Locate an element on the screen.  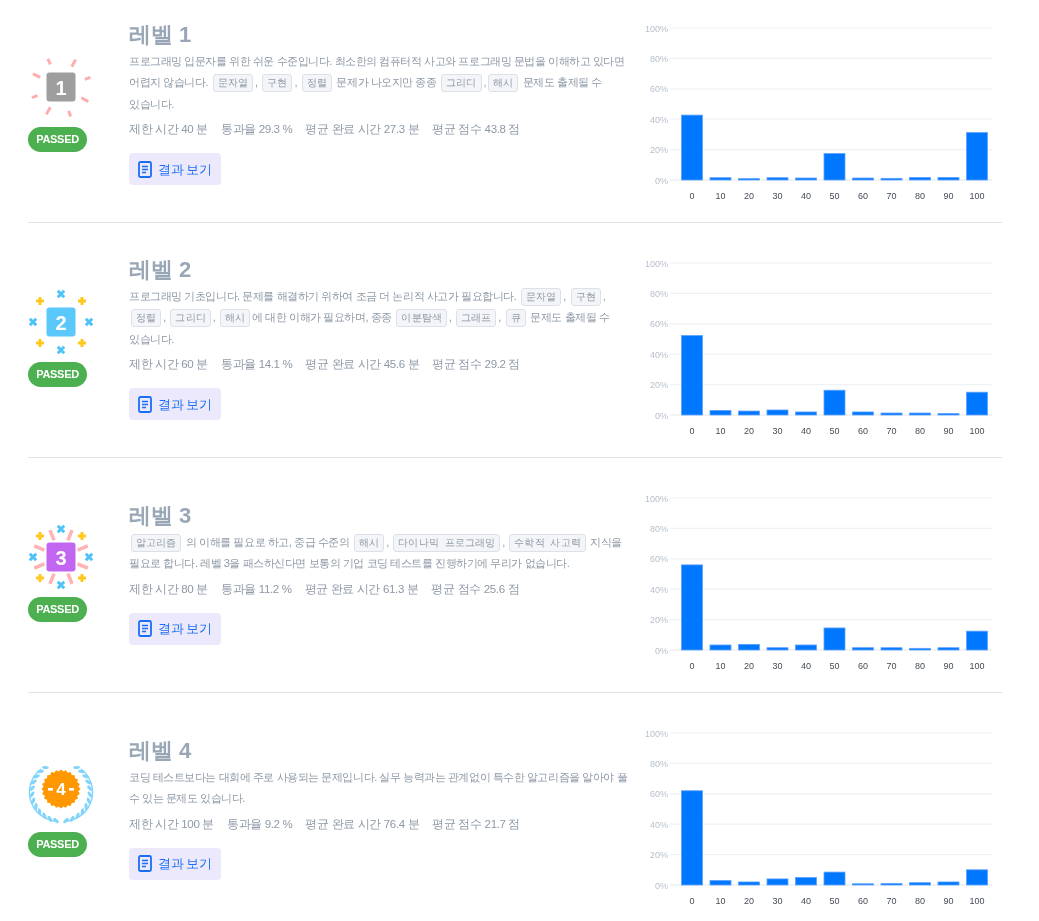
level-description: 프로그래밍 입문자를 위한 쉬운 수준입니다. 최소한의 컴퓨터적 사고와 프로그래밍 문법을 이해하고 있다면 어렵지 않습니다. 문자열 , 구현 , 정렬 문제가 나오지만 종종 그리디 , 해시 문제도 출제될 수 있습니다. is located at coordinates (377, 82).